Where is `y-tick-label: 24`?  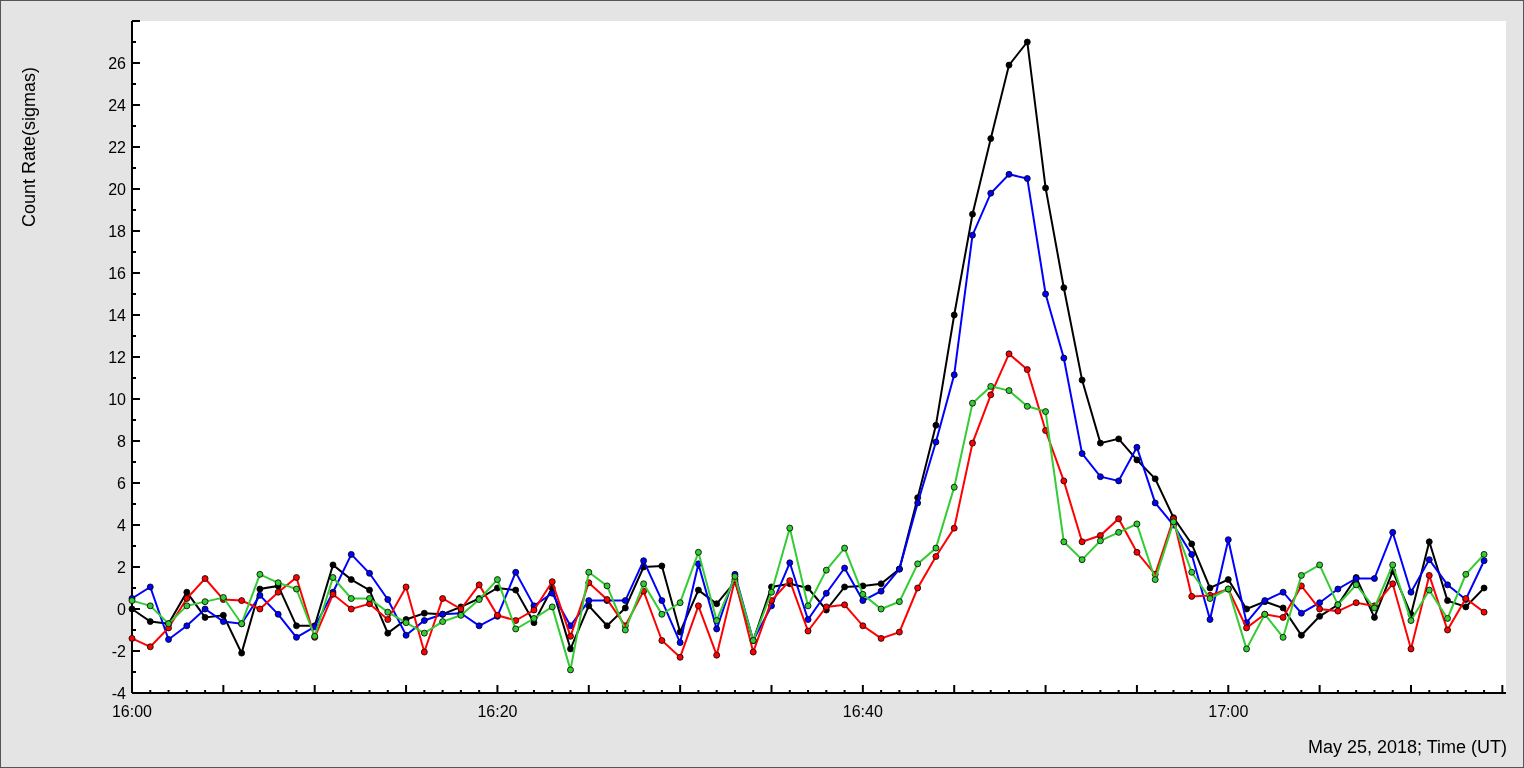
y-tick-label: 24 is located at coordinates (117, 105).